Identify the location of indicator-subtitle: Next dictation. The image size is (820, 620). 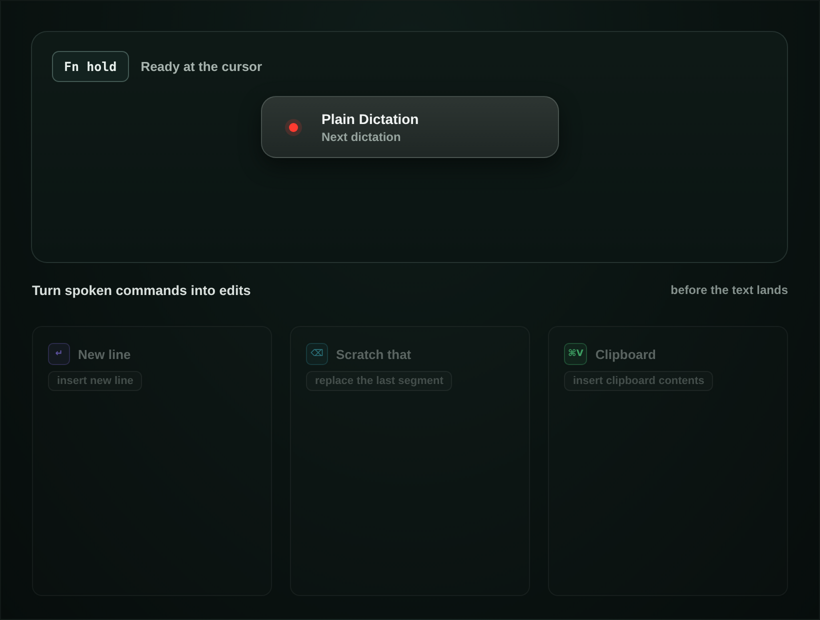
(362, 137).